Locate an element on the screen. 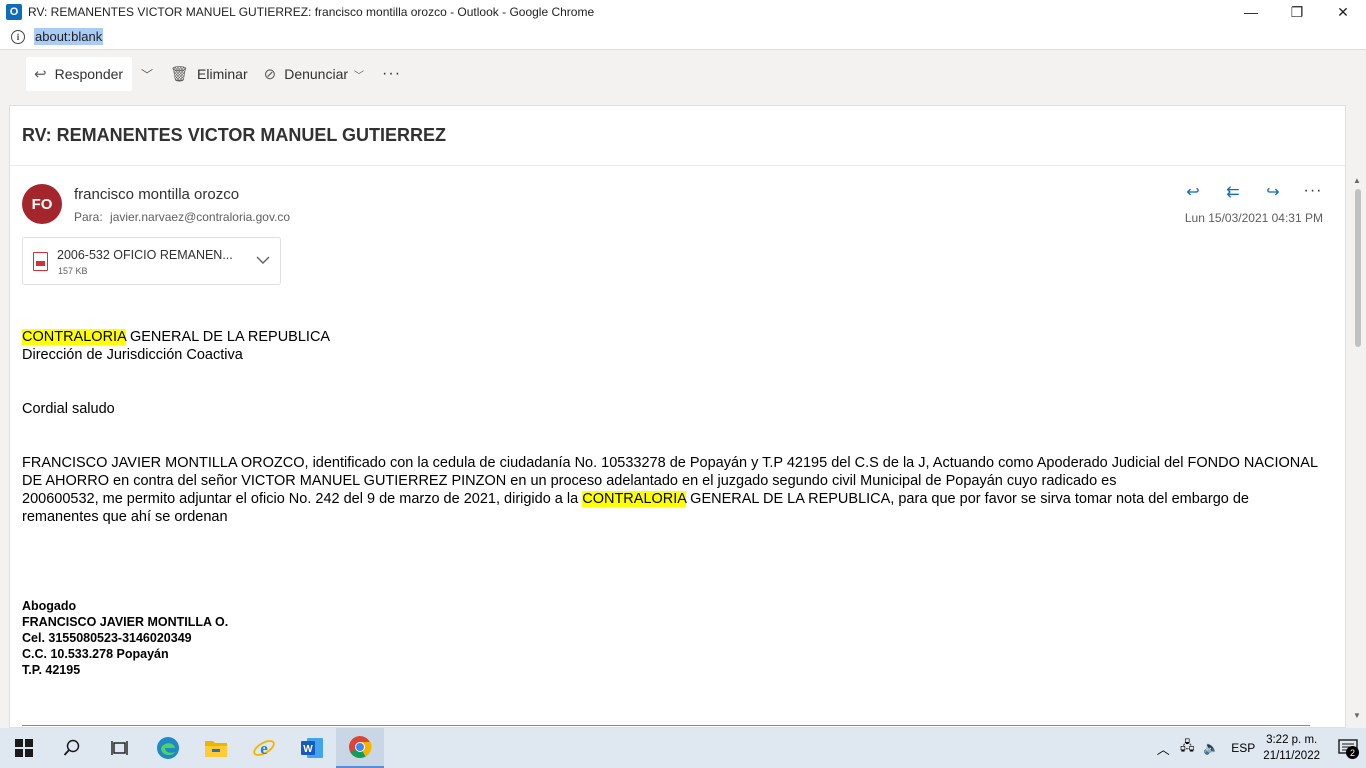  delete-label: Eliminar is located at coordinates (222, 74).